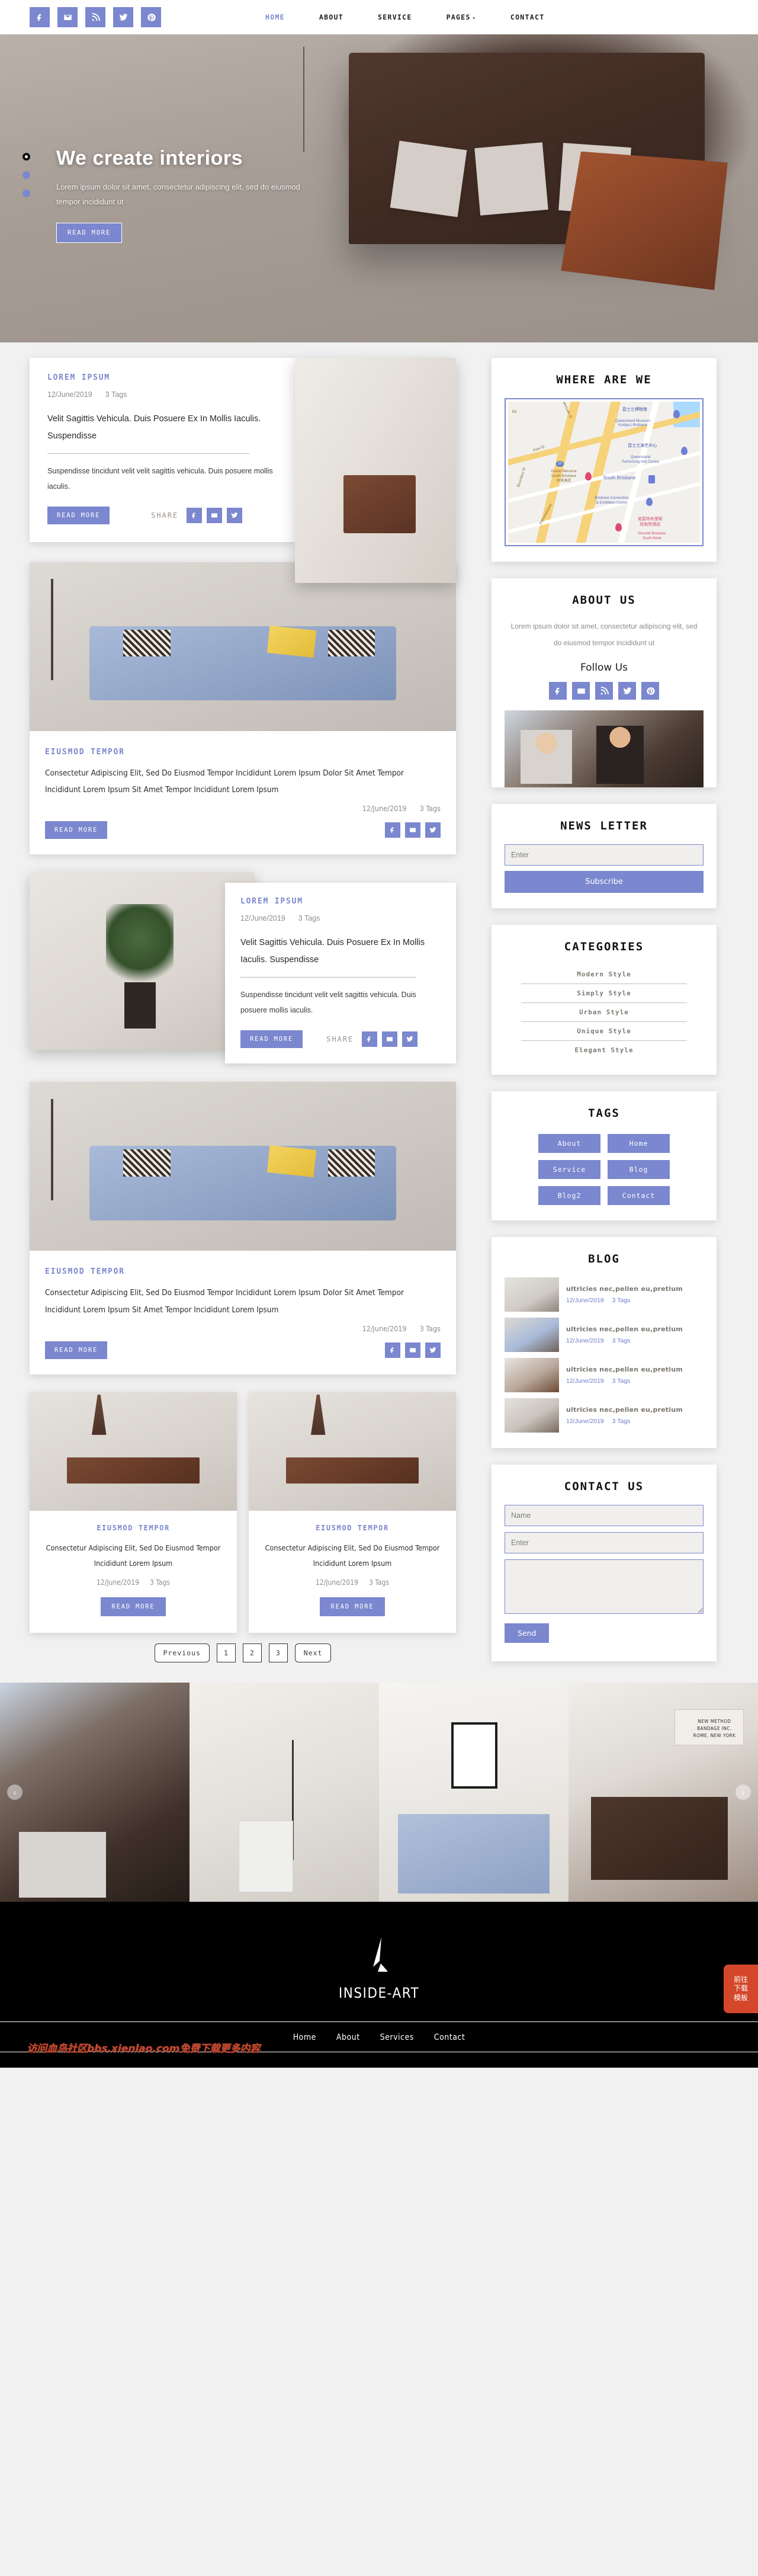 This screenshot has width=758, height=2576. I want to click on contact-email-input, so click(604, 1543).